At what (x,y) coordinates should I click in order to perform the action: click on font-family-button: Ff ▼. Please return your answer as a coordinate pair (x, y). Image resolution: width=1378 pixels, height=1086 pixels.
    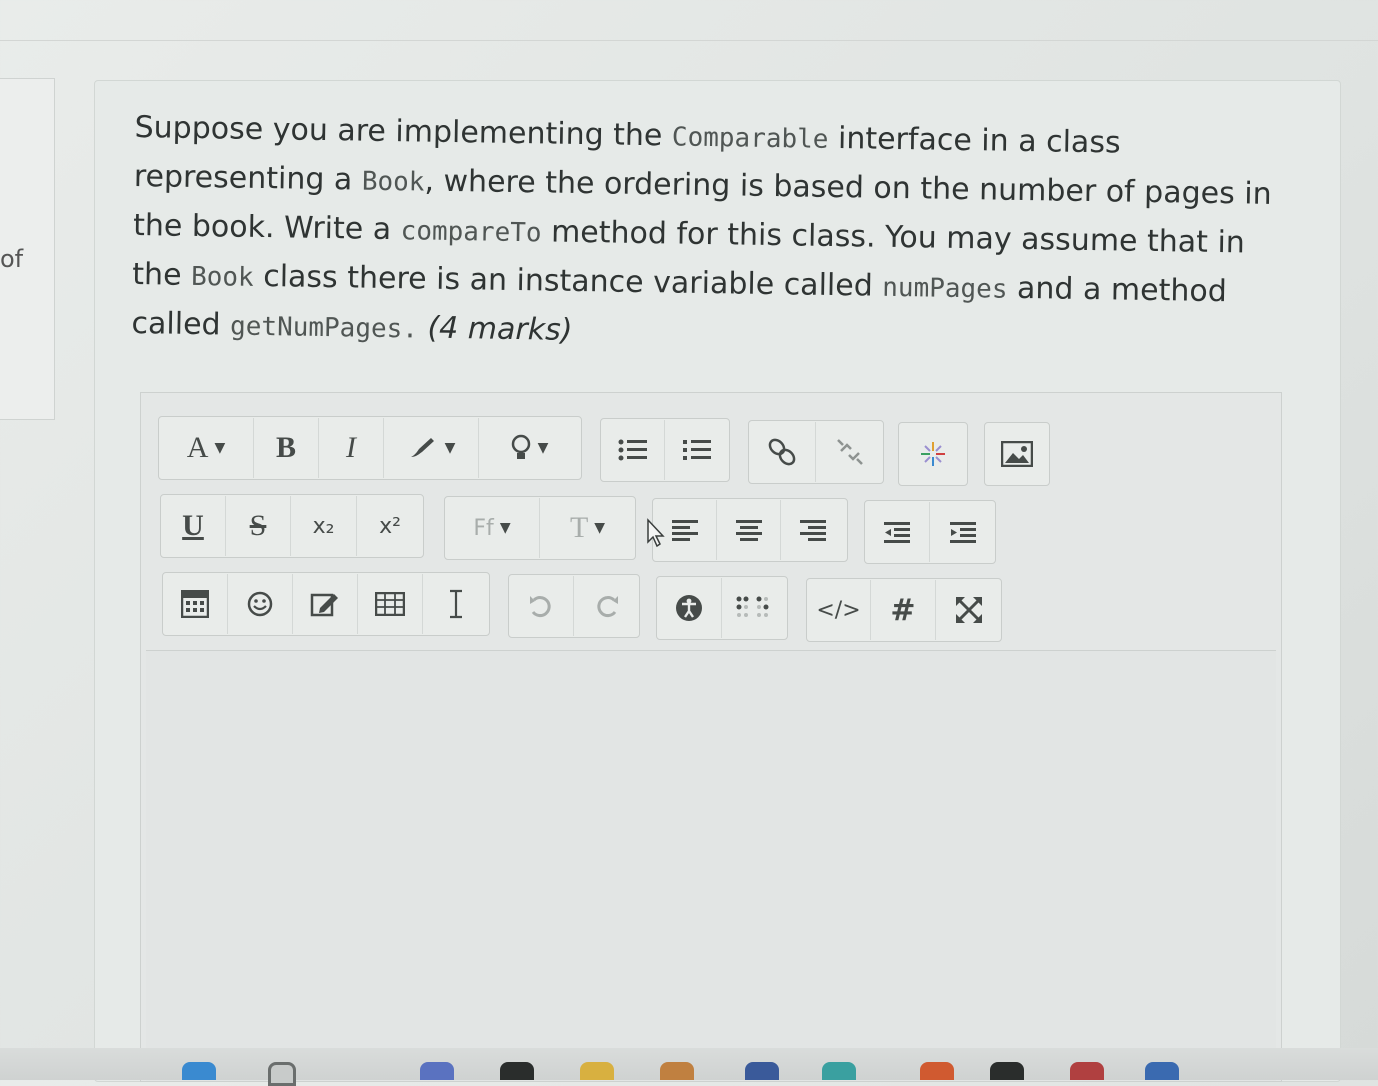
    Looking at the image, I should click on (492, 528).